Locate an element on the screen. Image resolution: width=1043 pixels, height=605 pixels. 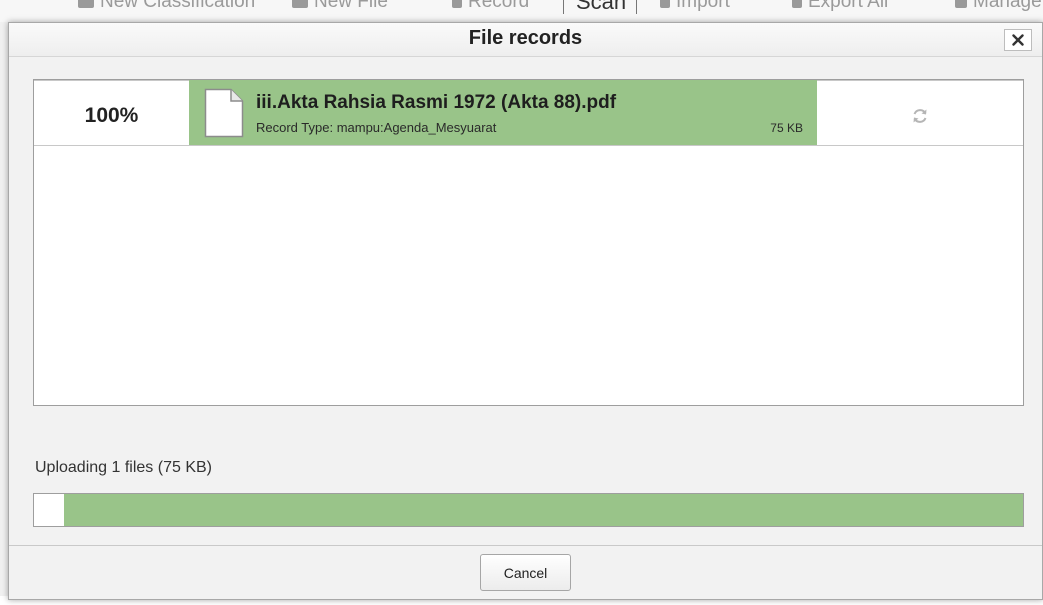
export-icon is located at coordinates (797, 4).